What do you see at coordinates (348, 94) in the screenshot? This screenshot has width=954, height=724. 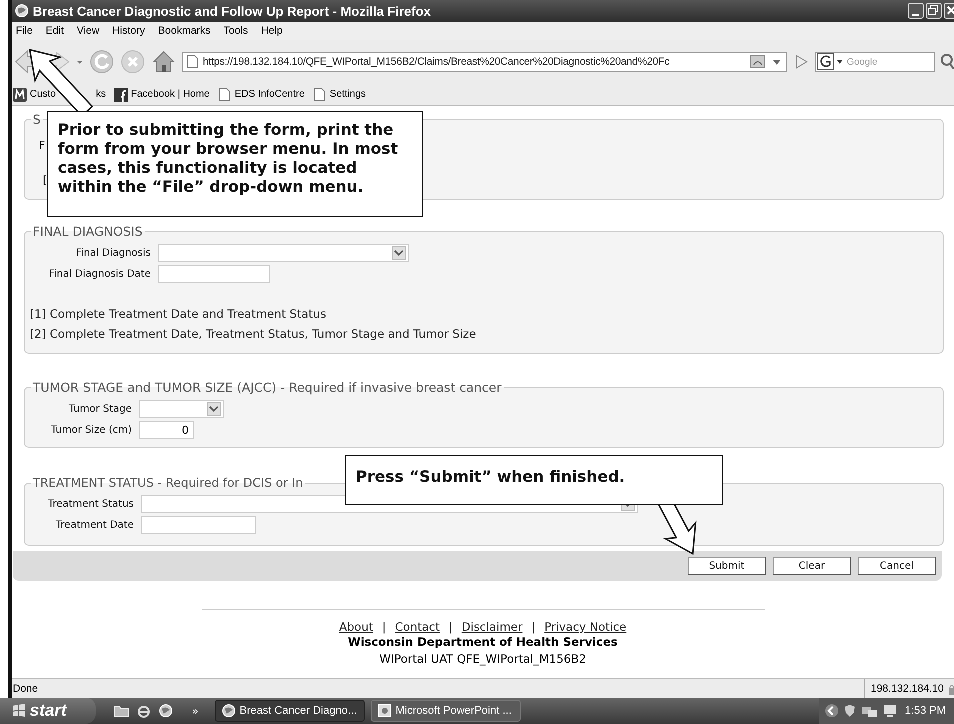 I see `bookmark-label: Settings` at bounding box center [348, 94].